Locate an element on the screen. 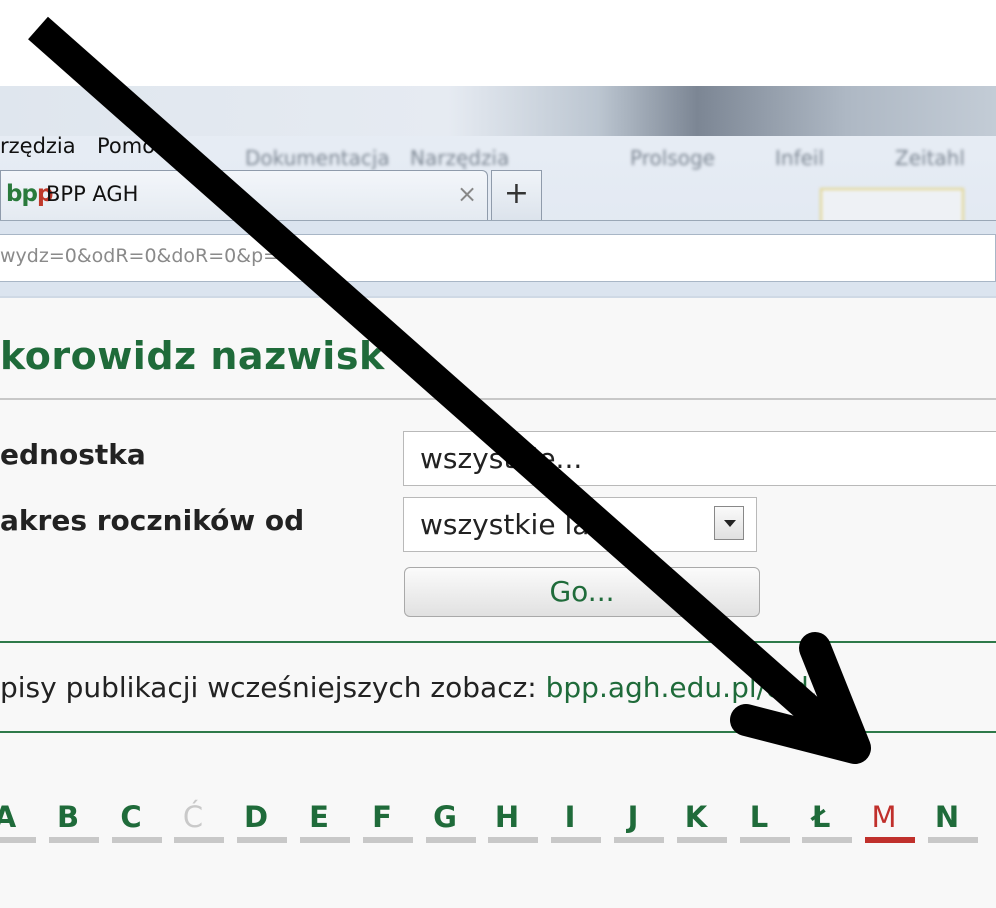  alphabet-letter-Ł: Ł is located at coordinates (821, 817).